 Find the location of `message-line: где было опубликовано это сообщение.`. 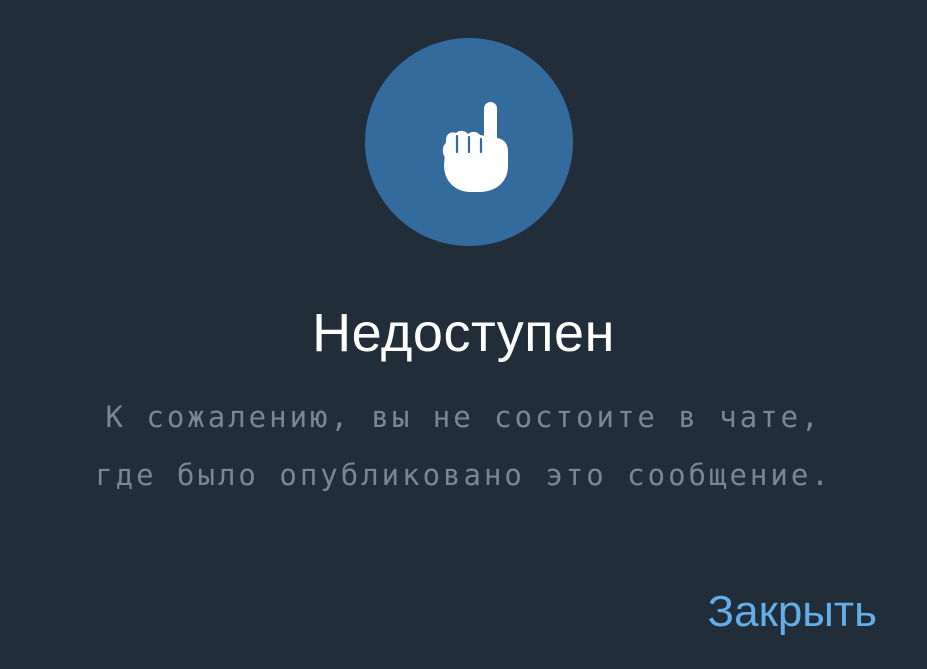

message-line: где было опубликовано это сообщение. is located at coordinates (463, 475).